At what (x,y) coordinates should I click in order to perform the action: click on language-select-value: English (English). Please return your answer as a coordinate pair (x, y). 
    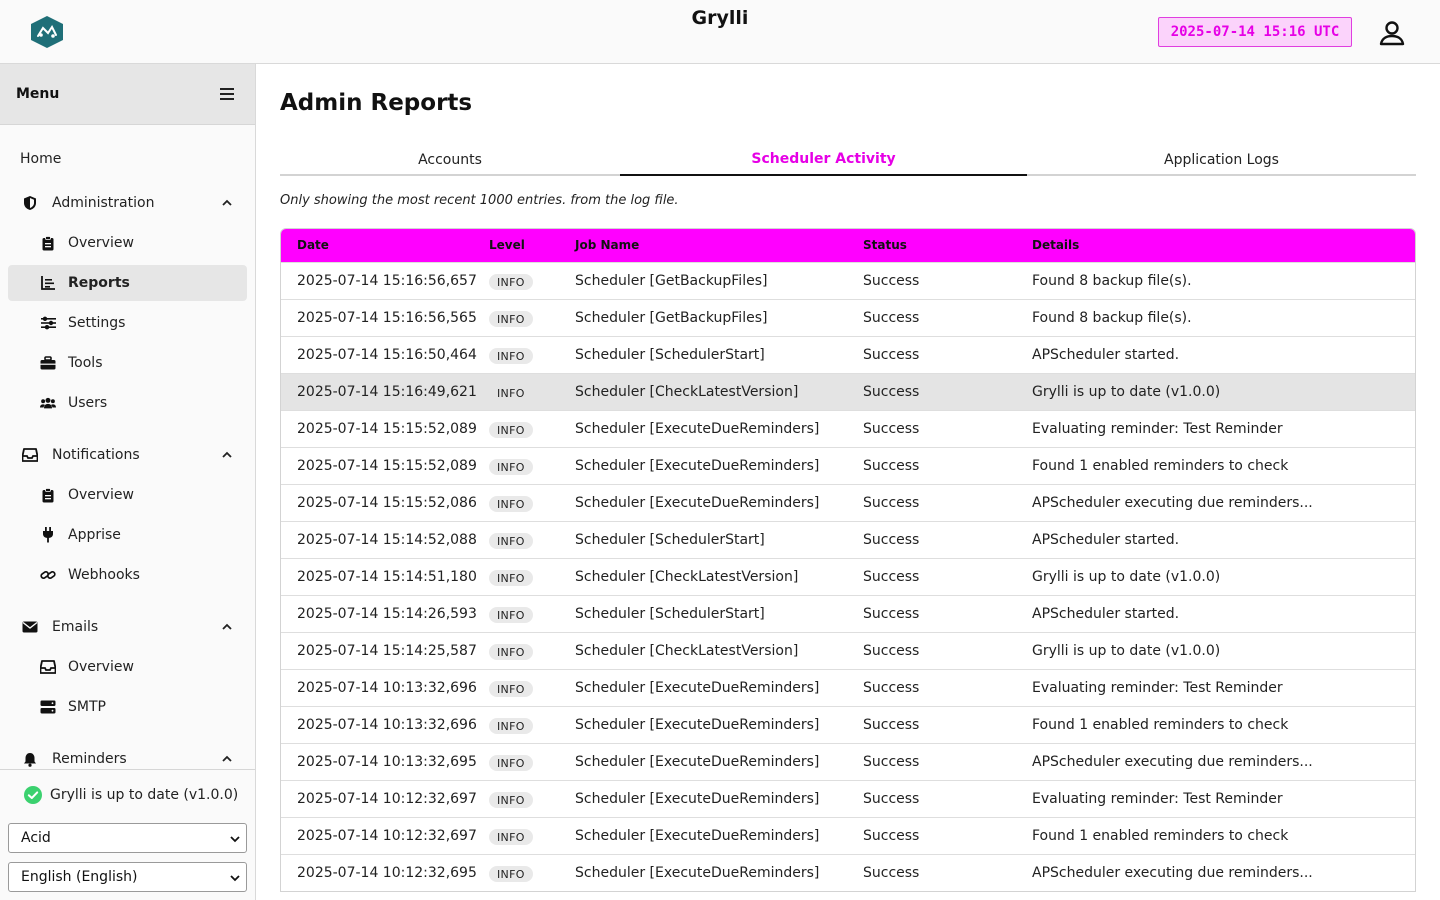
    Looking at the image, I should click on (79, 877).